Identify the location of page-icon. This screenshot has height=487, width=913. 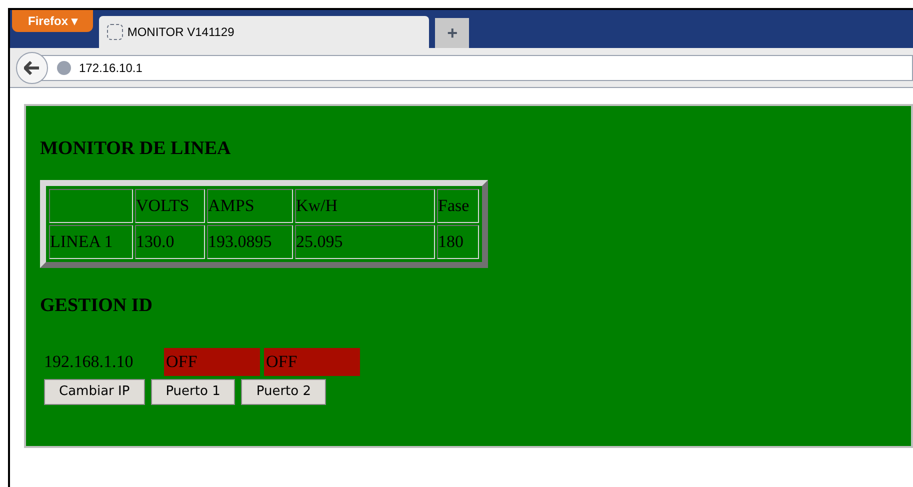
(115, 32).